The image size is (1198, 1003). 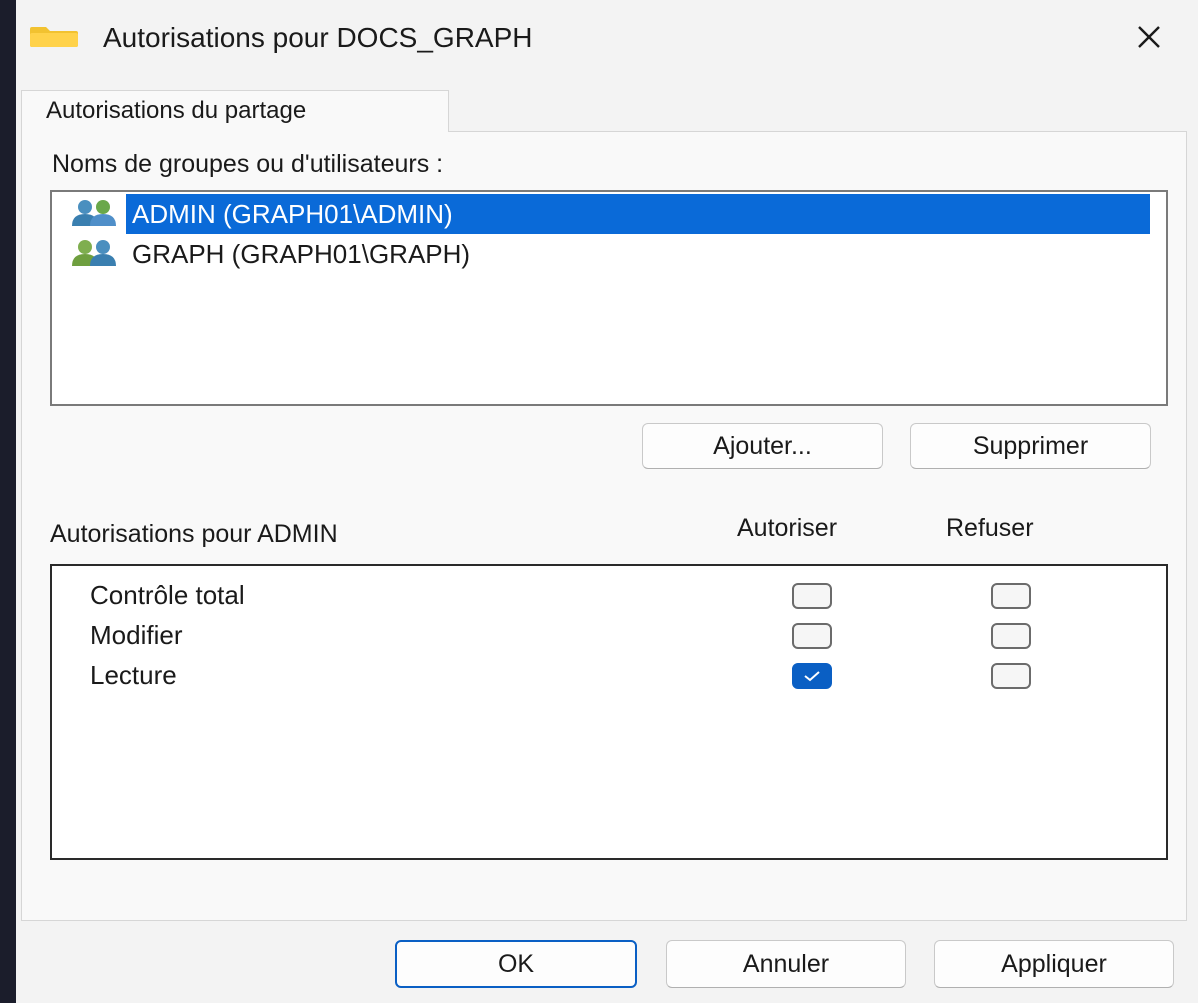 I want to click on checkmark-icon, so click(x=812, y=676).